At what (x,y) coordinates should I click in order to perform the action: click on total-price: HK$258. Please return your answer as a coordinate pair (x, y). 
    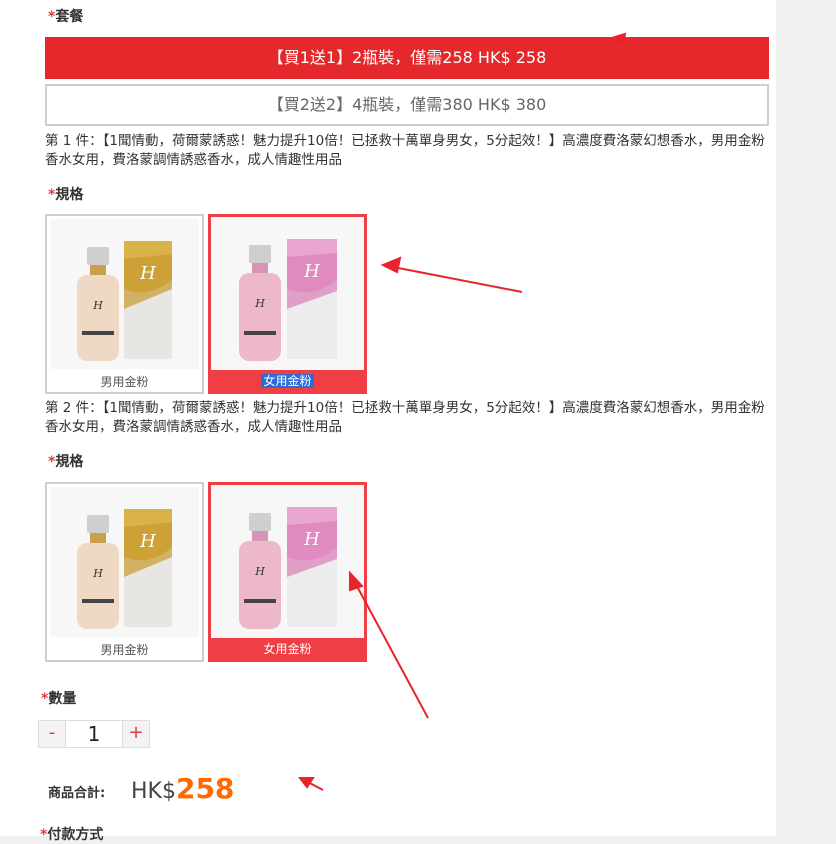
    Looking at the image, I should click on (182, 788).